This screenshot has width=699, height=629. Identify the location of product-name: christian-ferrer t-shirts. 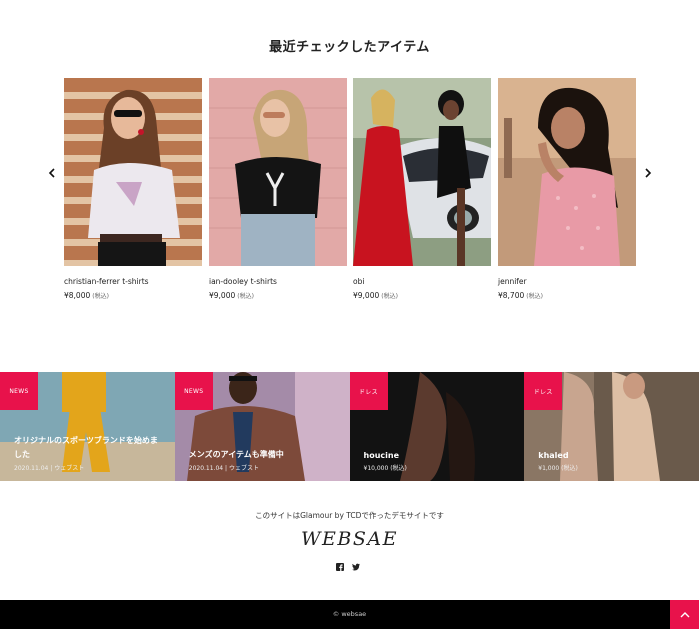
(133, 281).